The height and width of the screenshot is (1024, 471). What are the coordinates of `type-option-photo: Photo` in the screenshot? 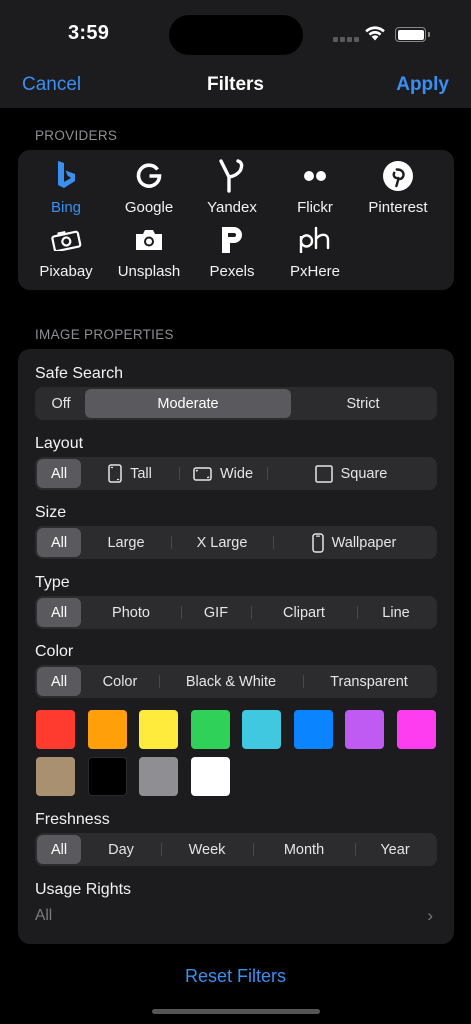 It's located at (131, 612).